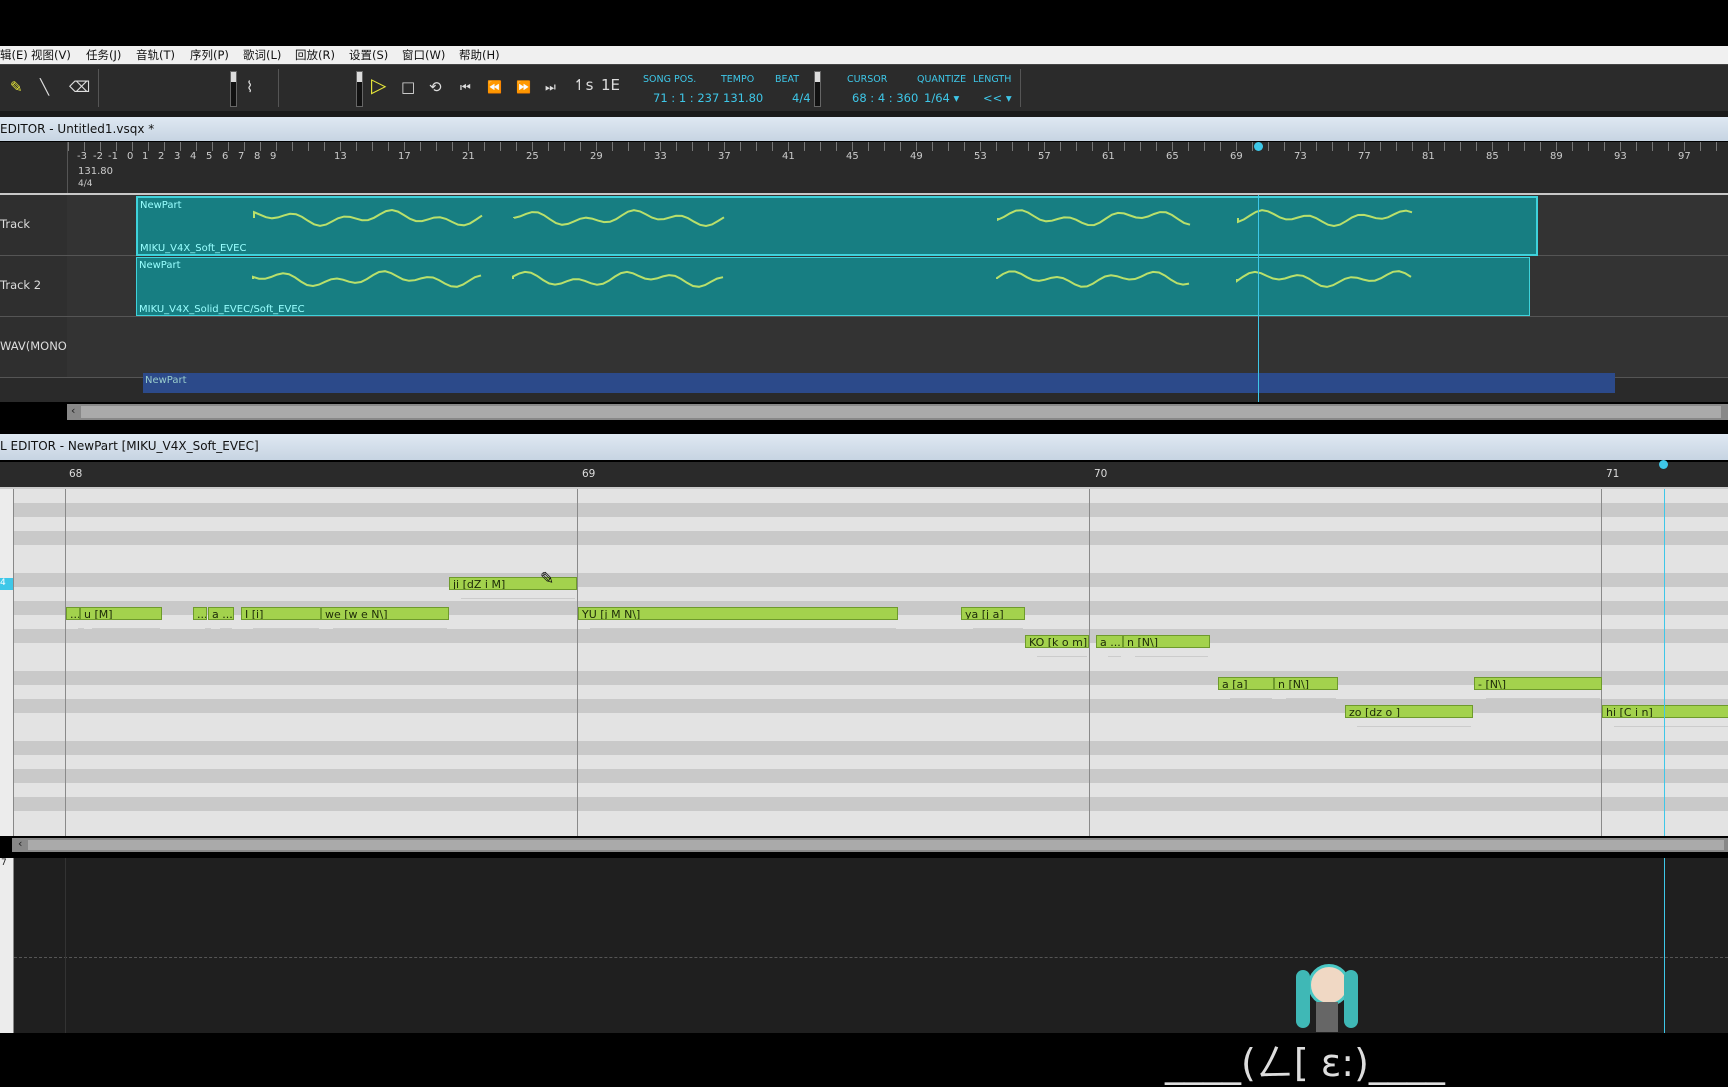 The image size is (1728, 1087). Describe the element at coordinates (942, 79) in the screenshot. I see `quantize-label: QUANTIZE` at that location.